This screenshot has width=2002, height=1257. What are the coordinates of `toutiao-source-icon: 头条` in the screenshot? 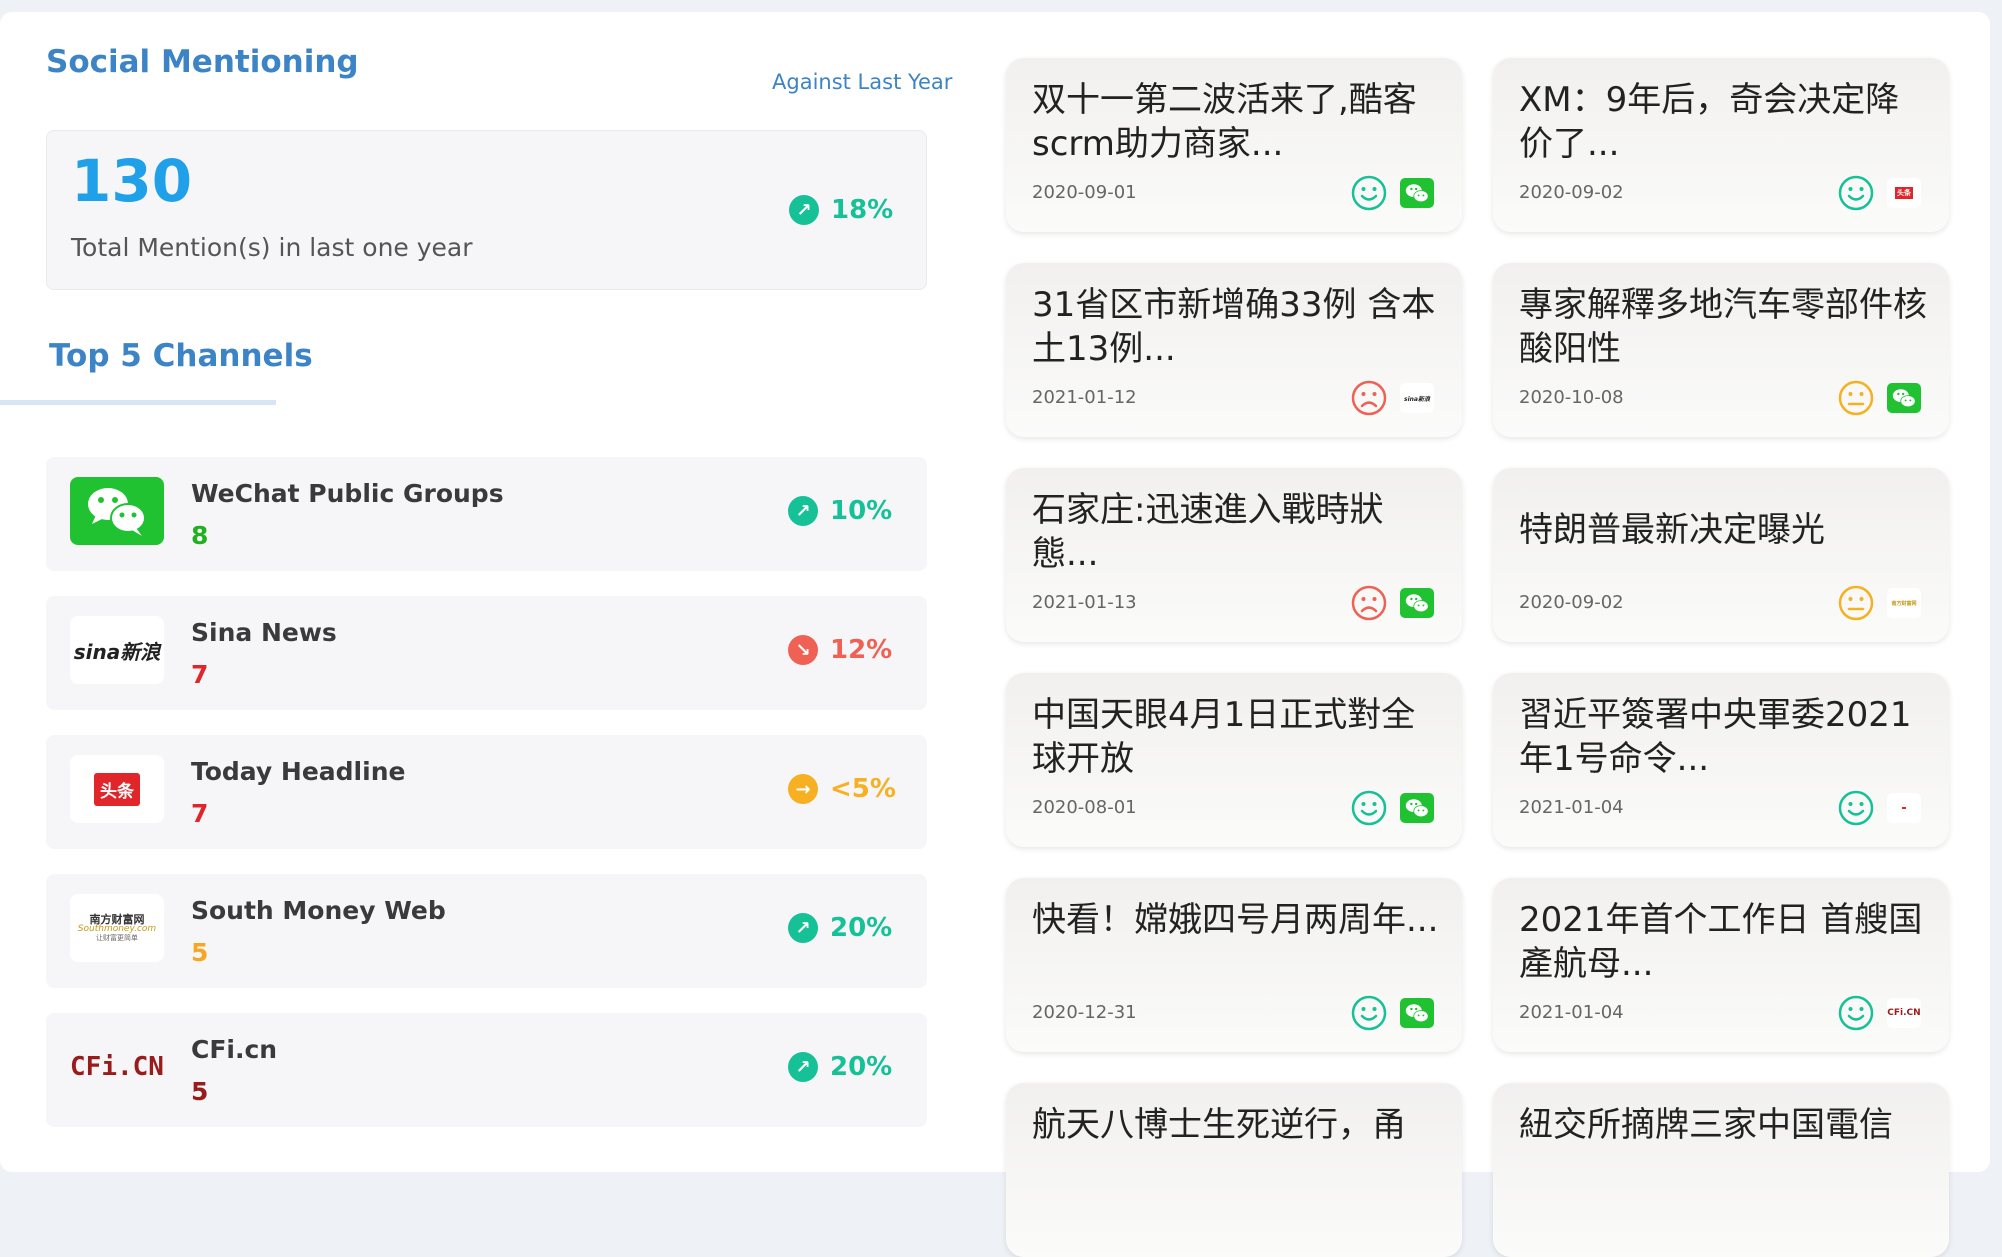 It's located at (1904, 193).